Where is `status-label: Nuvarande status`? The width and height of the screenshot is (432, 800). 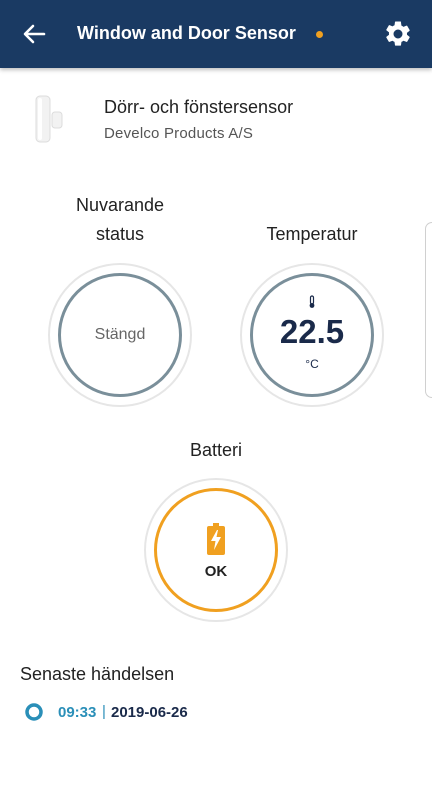 status-label: Nuvarande status is located at coordinates (120, 220).